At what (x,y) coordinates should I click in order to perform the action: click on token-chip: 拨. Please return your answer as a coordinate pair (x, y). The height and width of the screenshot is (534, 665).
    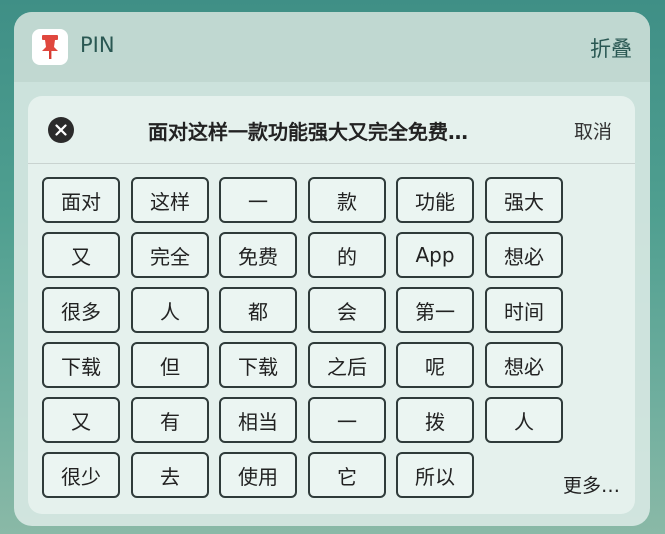
    Looking at the image, I should click on (435, 420).